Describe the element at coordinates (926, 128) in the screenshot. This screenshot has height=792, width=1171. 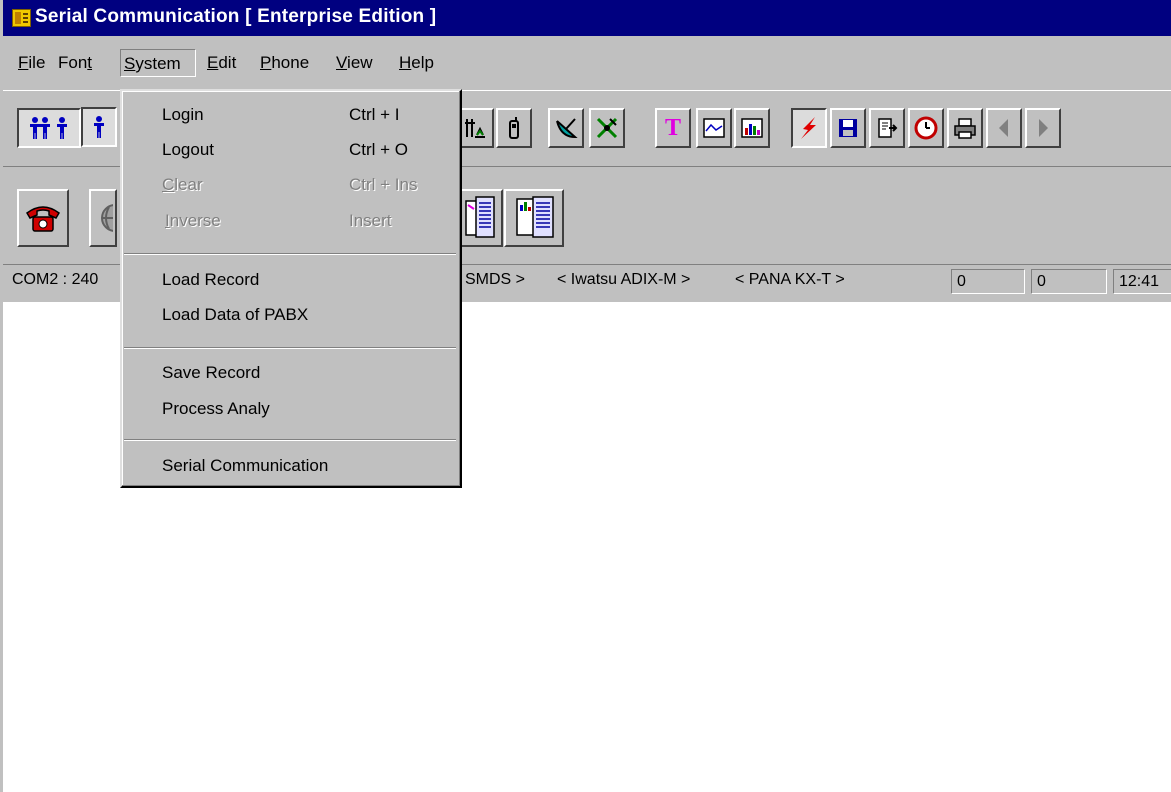
I see `clock-icon` at that location.